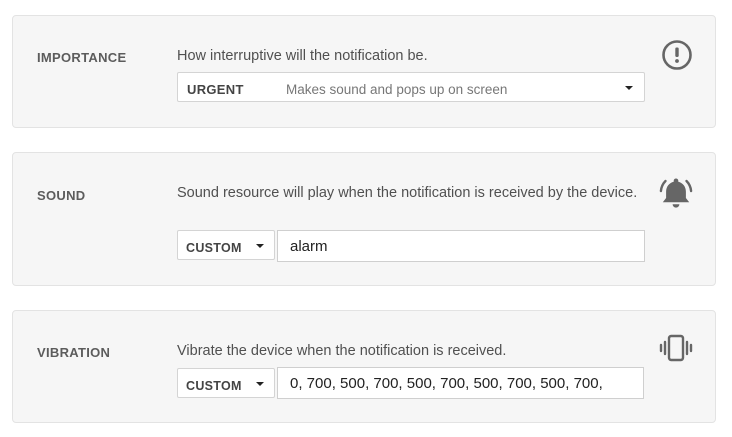  I want to click on bell-icon, so click(676, 193).